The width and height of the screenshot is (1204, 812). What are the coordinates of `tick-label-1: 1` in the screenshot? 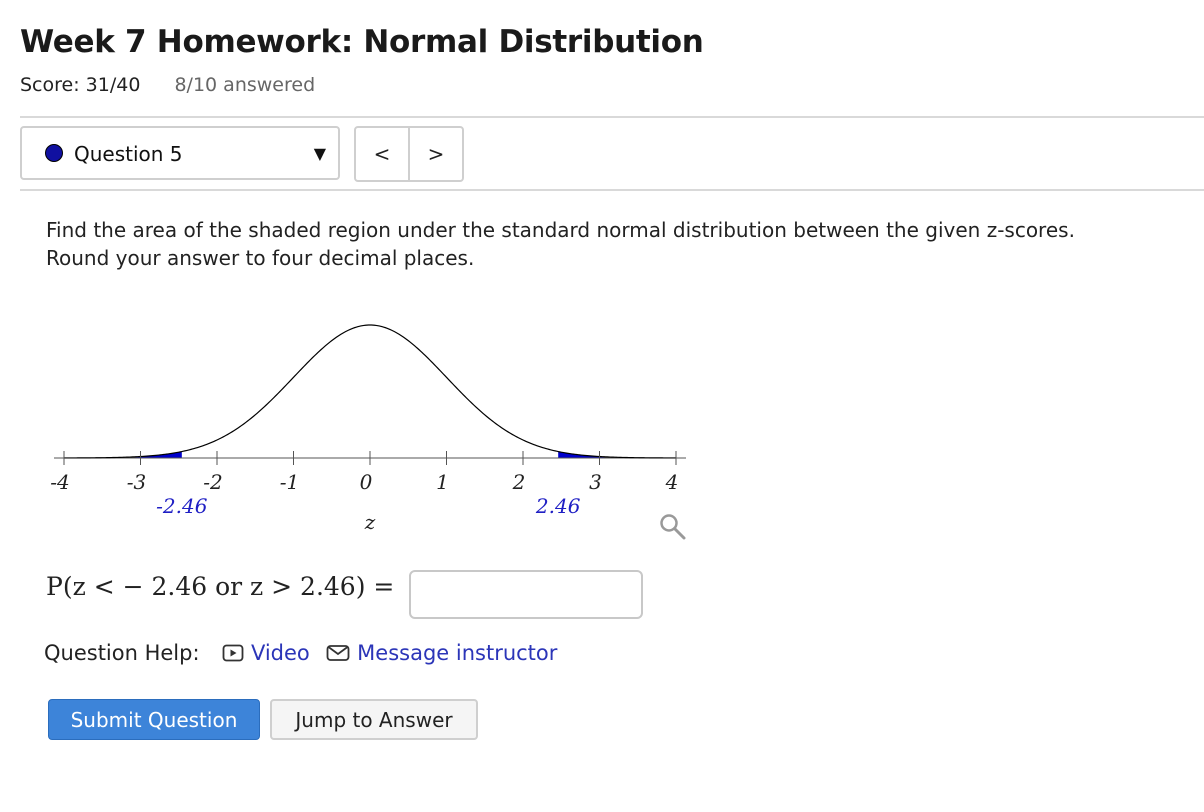 It's located at (442, 482).